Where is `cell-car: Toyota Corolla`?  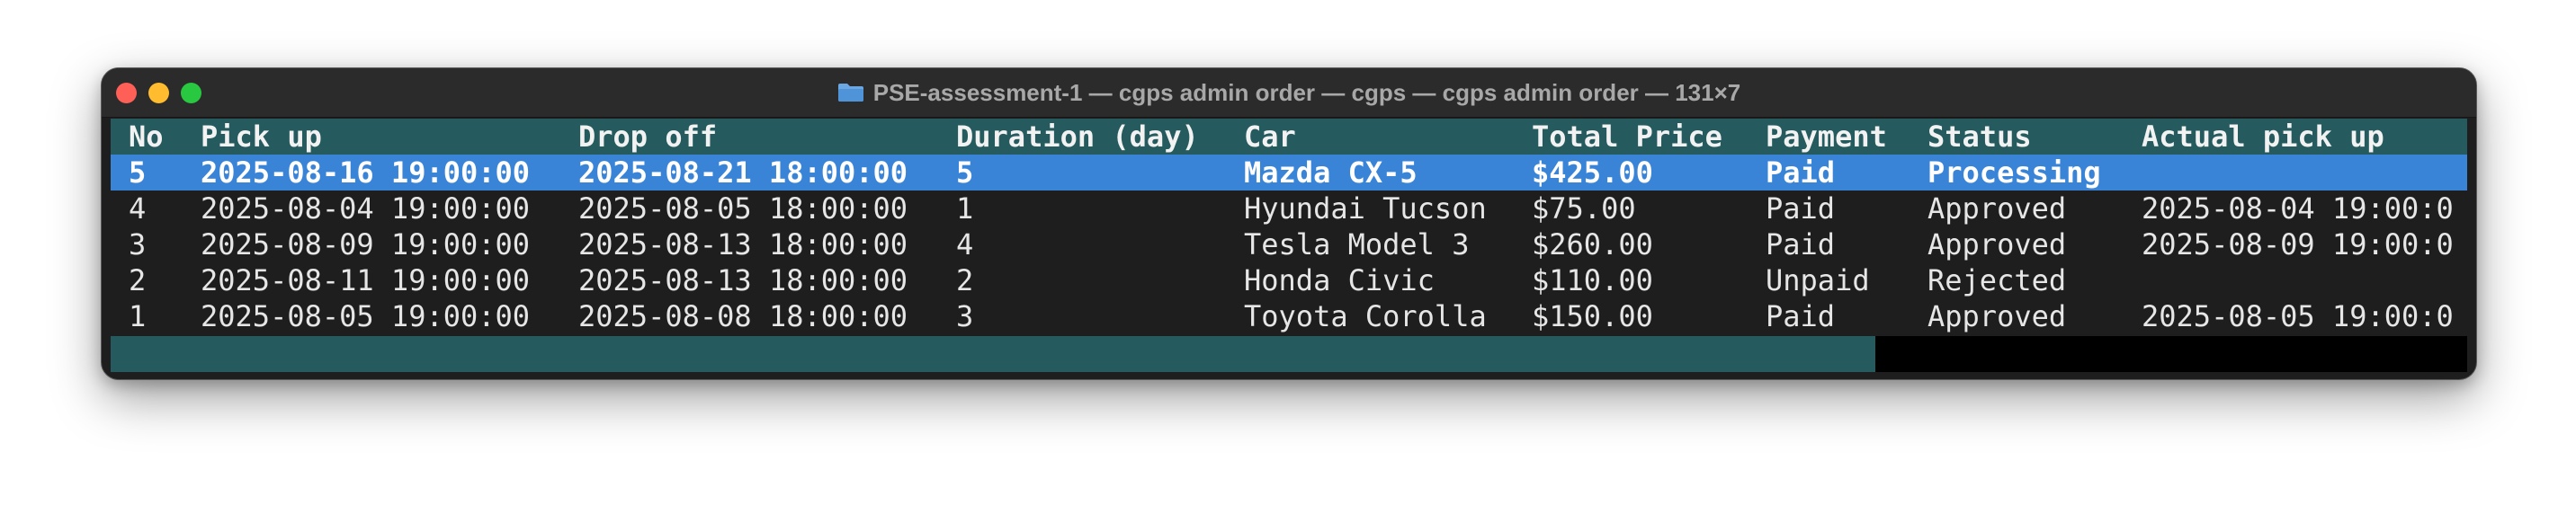 cell-car: Toyota Corolla is located at coordinates (1365, 316).